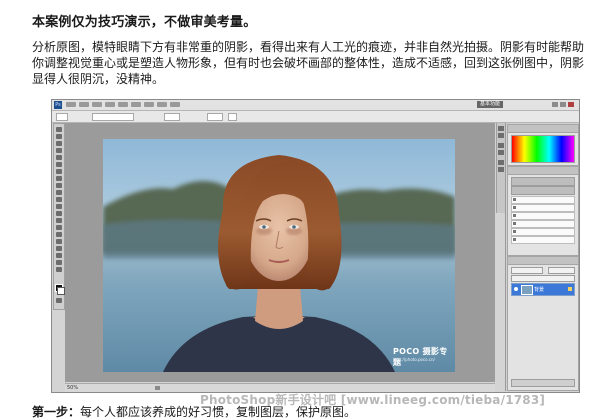  Describe the element at coordinates (72, 388) in the screenshot. I see `zoom-level: 50%` at that location.